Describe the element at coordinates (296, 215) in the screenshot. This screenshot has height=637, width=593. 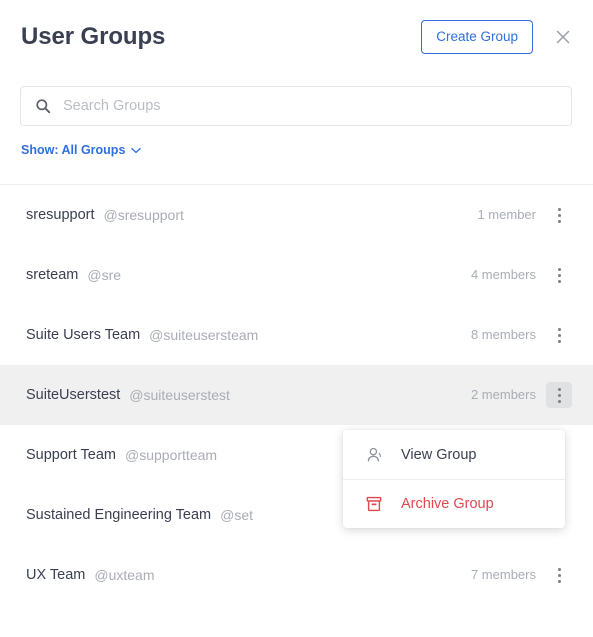
I see `table-row: sresupport @sresupport 1 member` at that location.